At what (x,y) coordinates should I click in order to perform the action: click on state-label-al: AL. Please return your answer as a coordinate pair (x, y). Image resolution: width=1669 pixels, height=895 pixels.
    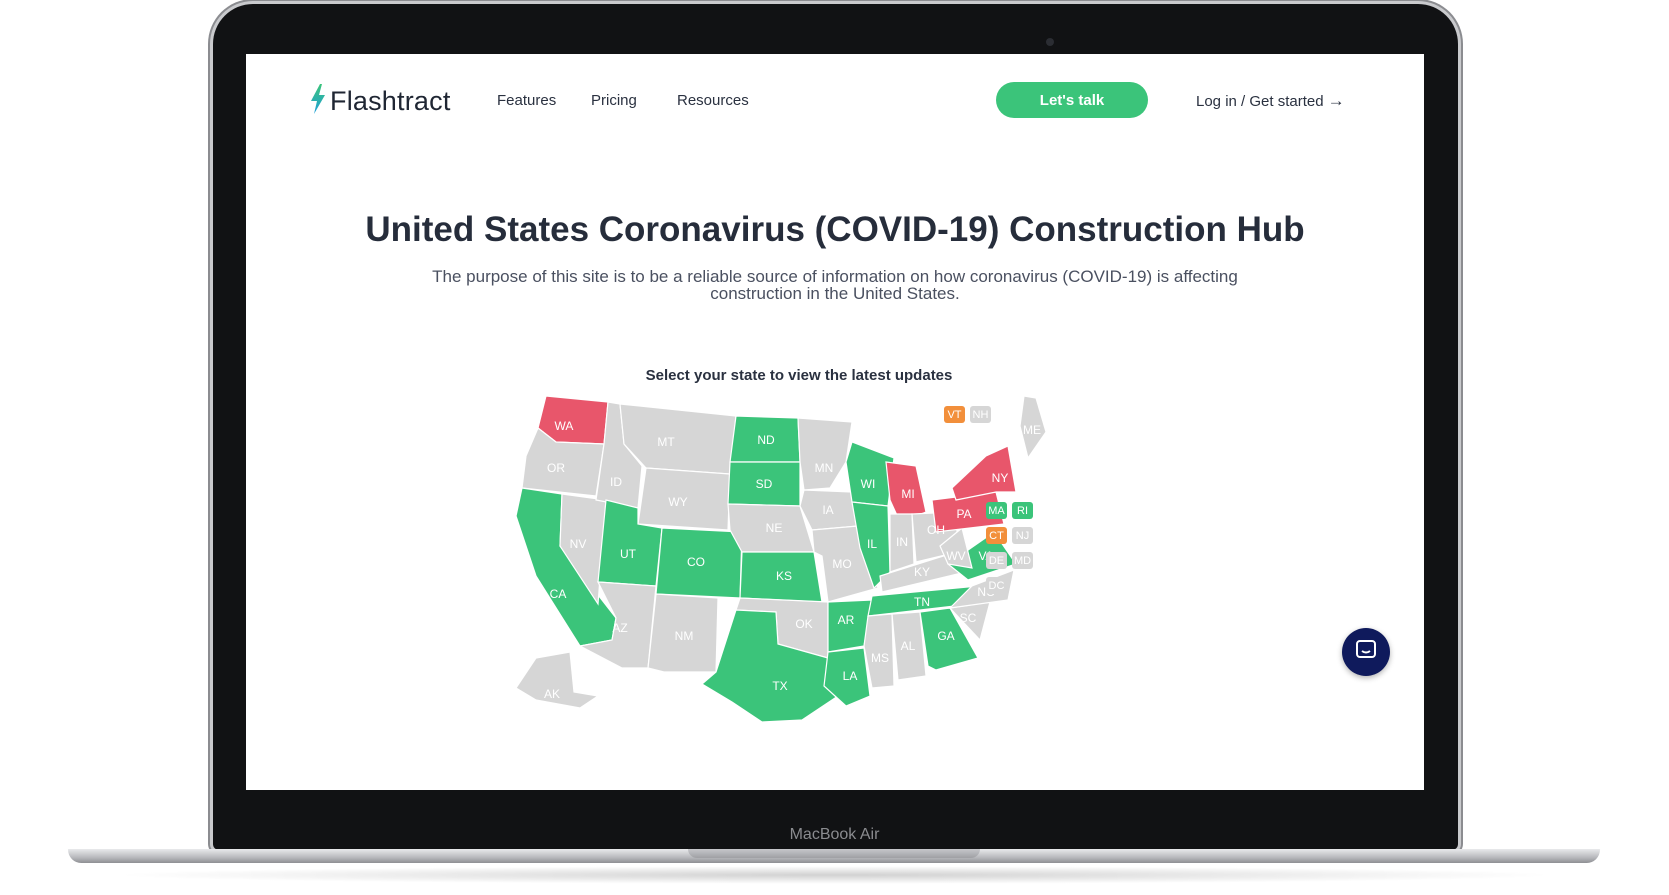
    Looking at the image, I should click on (908, 646).